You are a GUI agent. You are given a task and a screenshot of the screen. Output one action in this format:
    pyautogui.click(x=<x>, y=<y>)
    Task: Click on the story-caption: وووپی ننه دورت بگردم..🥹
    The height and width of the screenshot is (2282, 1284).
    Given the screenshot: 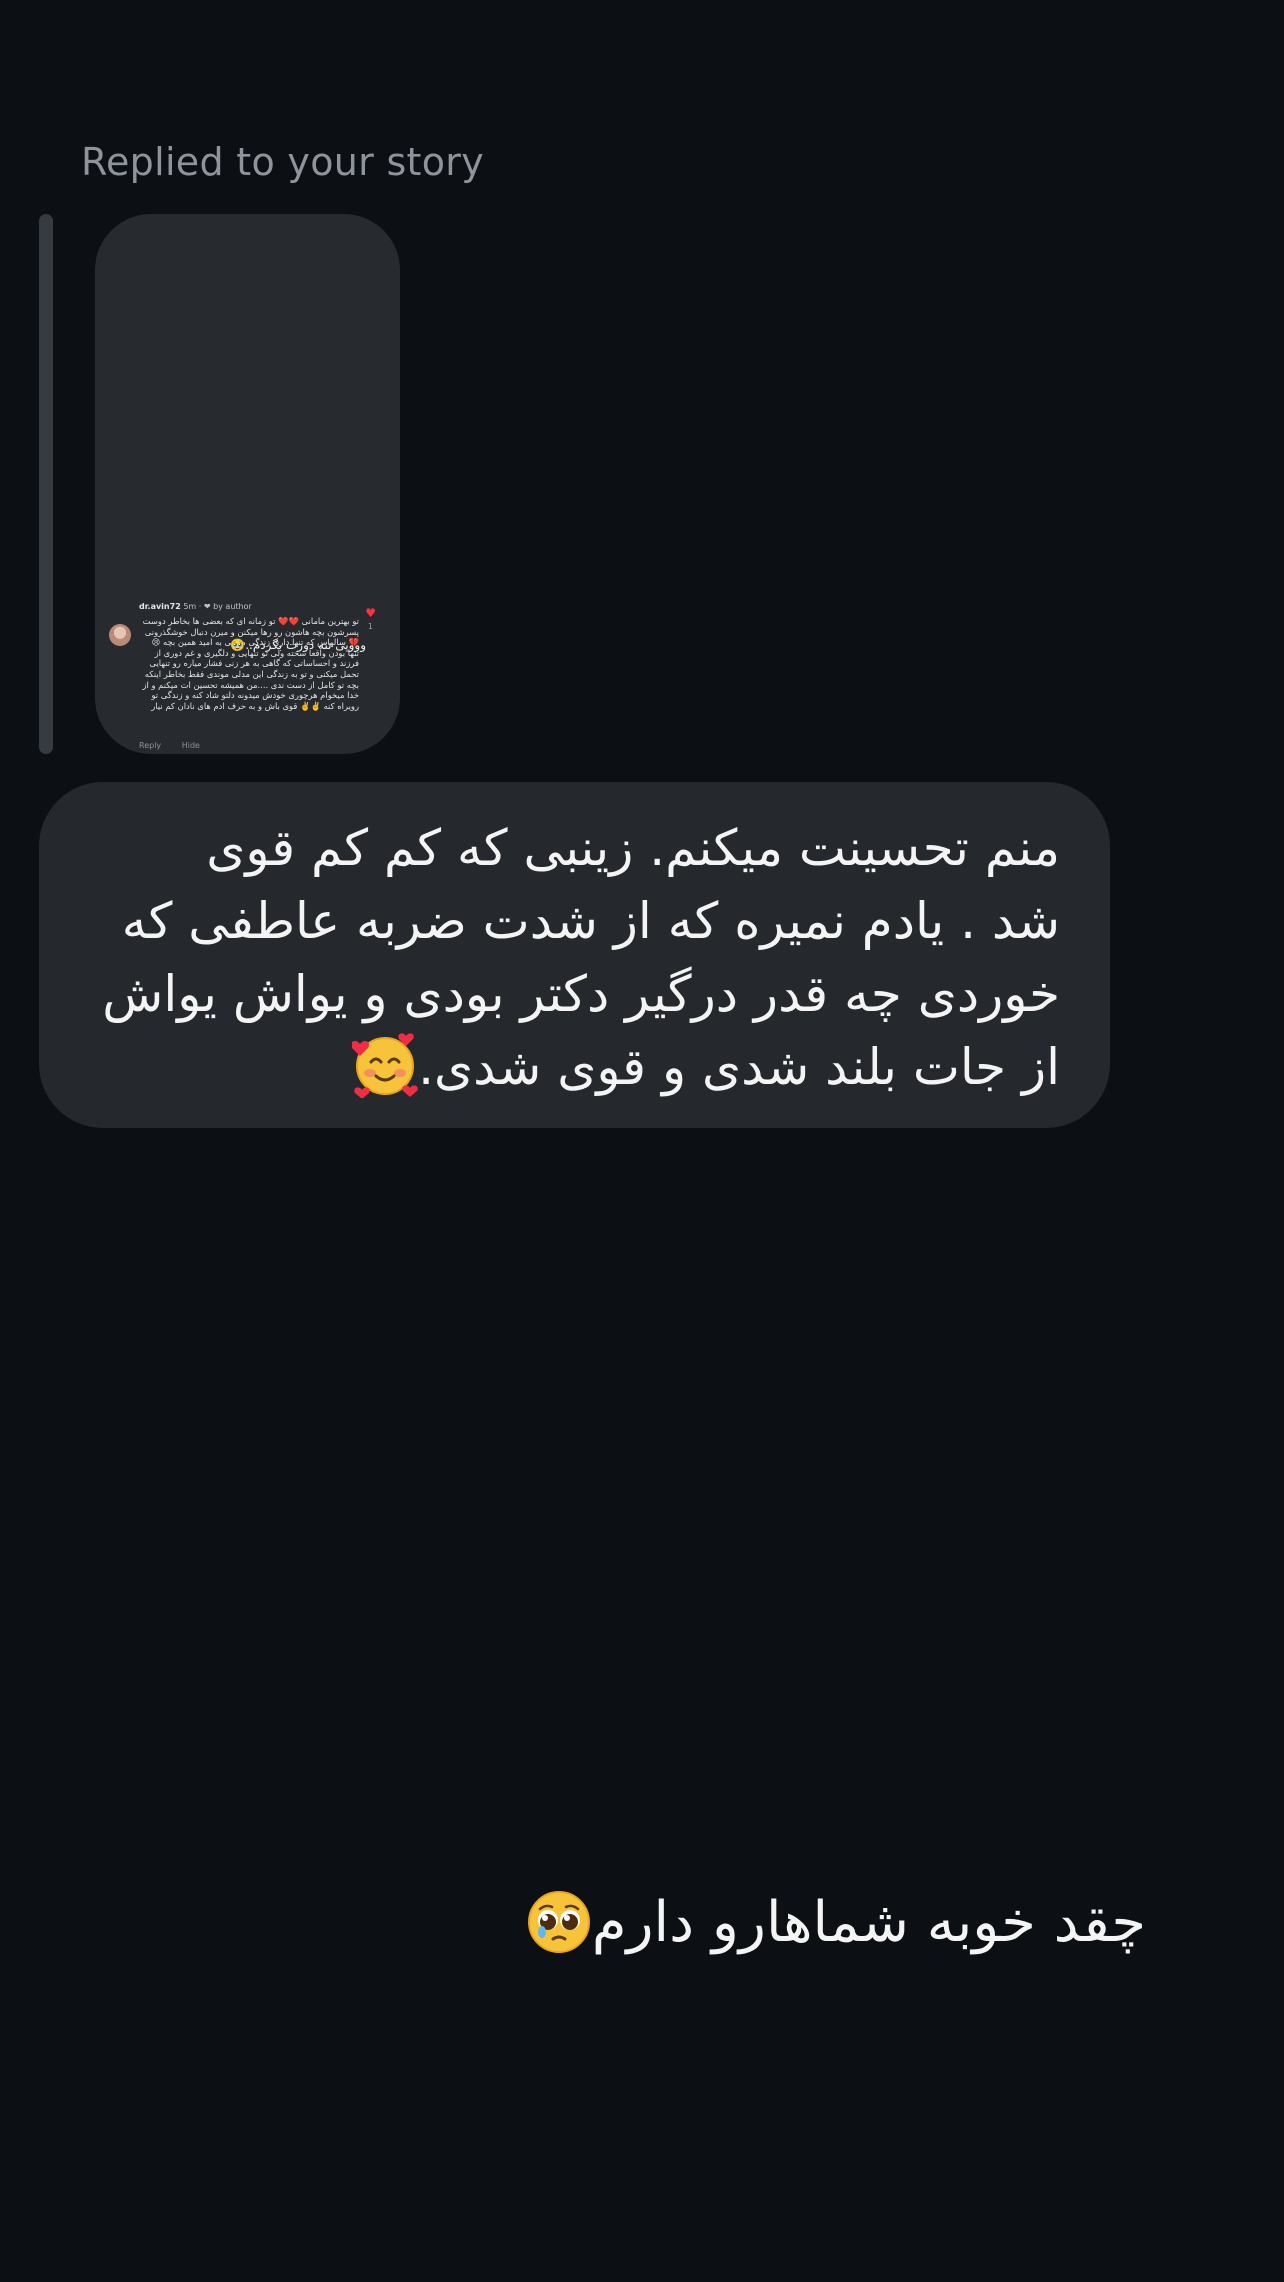 What is the action you would take?
    pyautogui.click(x=298, y=645)
    